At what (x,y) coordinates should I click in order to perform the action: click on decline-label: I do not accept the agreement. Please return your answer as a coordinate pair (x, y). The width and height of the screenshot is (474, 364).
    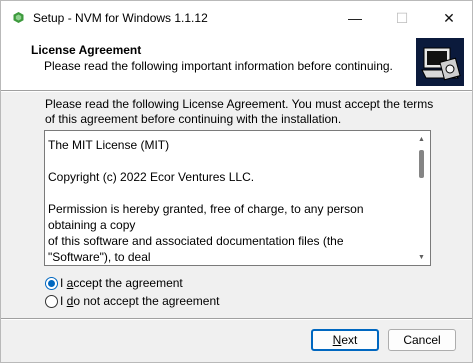
    Looking at the image, I should click on (139, 301).